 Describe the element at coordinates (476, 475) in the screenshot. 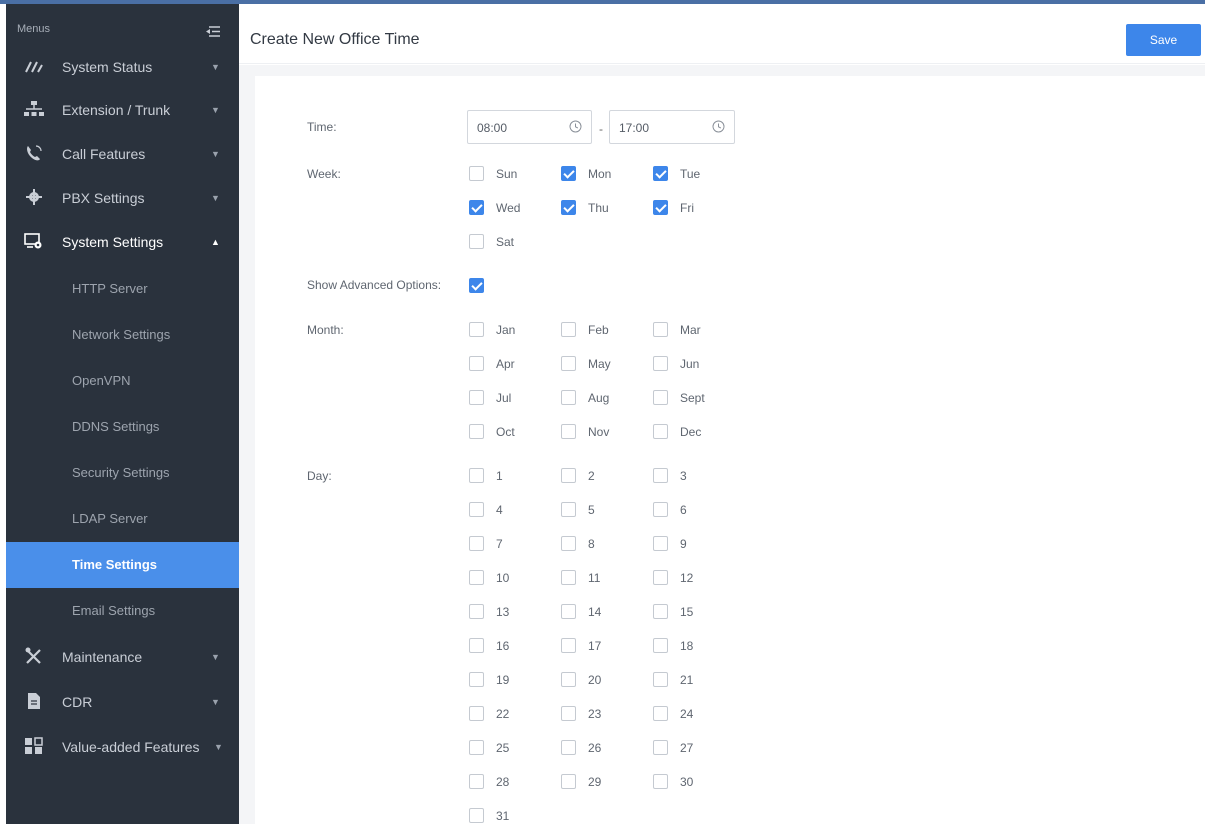

I see `day-1-checkbox` at that location.